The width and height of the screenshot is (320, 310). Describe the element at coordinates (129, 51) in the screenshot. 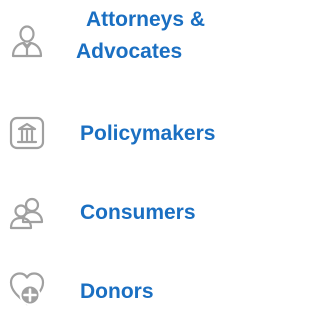

I see `nav-label-attorneys-line2: Advocates` at that location.